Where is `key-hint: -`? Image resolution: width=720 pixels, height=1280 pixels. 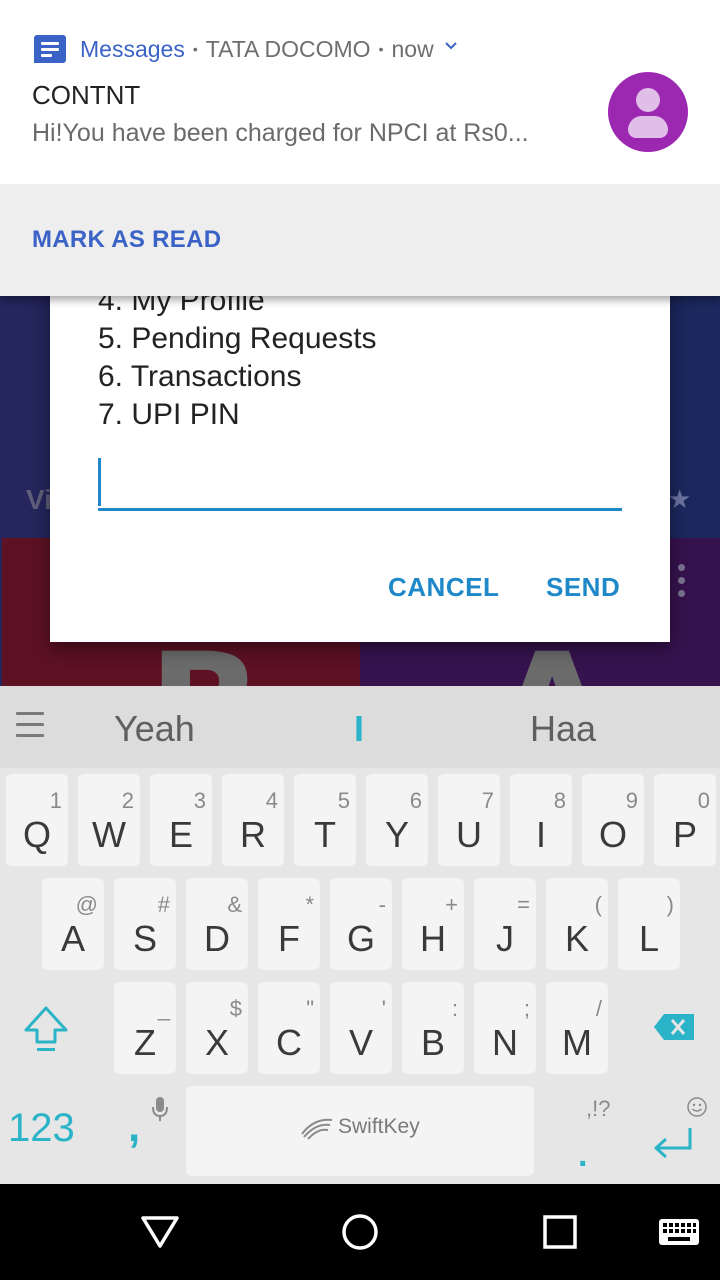
key-hint: - is located at coordinates (382, 904).